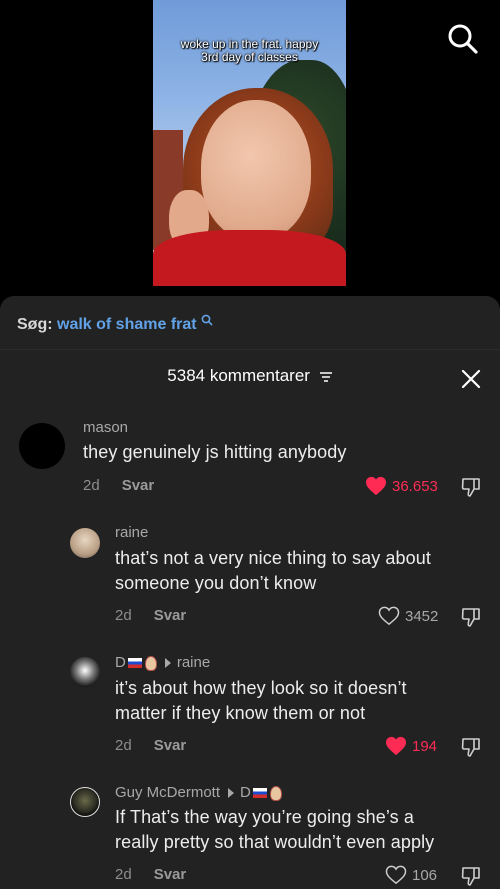 The height and width of the screenshot is (889, 500). I want to click on comment-text-line: matter if they know them or not, so click(240, 713).